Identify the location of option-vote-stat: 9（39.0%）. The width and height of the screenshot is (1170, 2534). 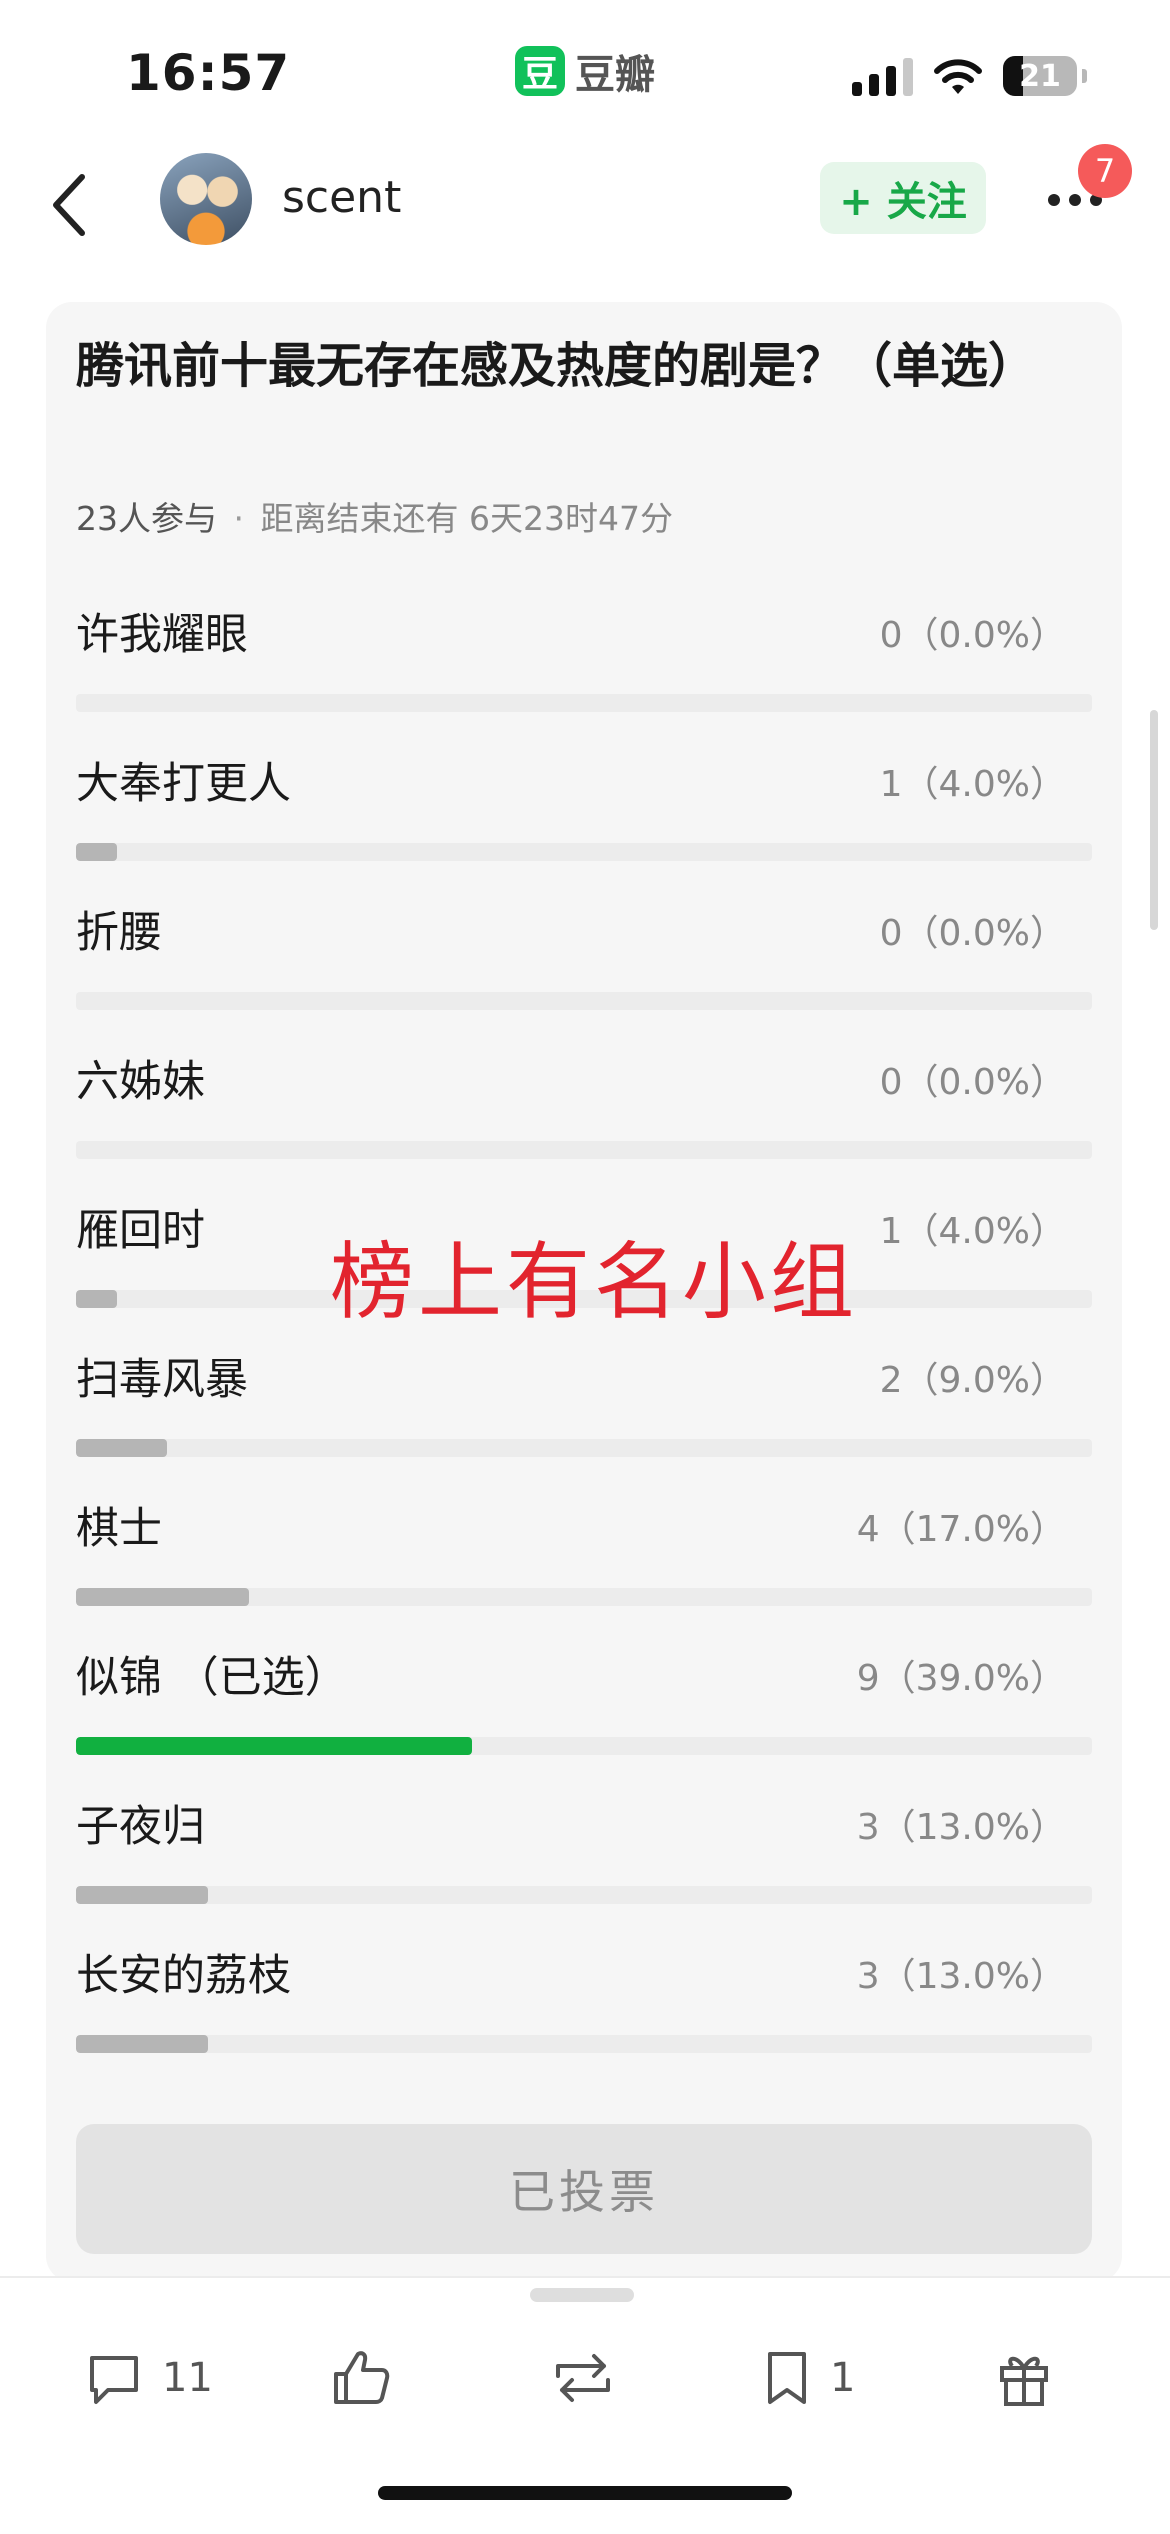
(961, 1678).